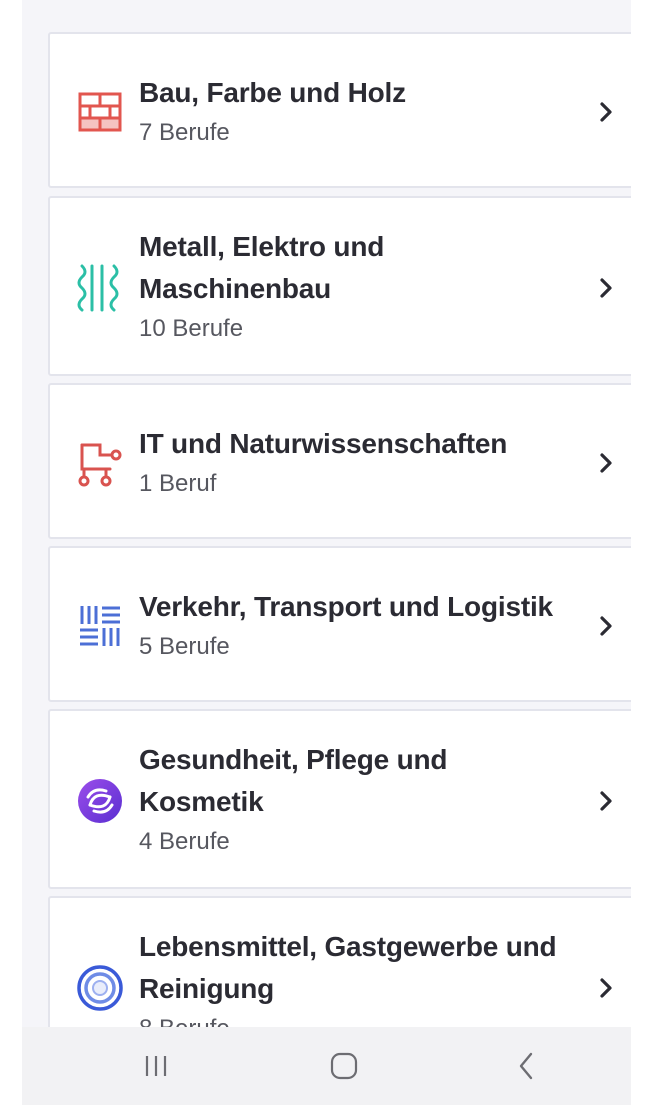 This screenshot has width=651, height=1105. Describe the element at coordinates (184, 841) in the screenshot. I see `category-count: 4 Berufe` at that location.